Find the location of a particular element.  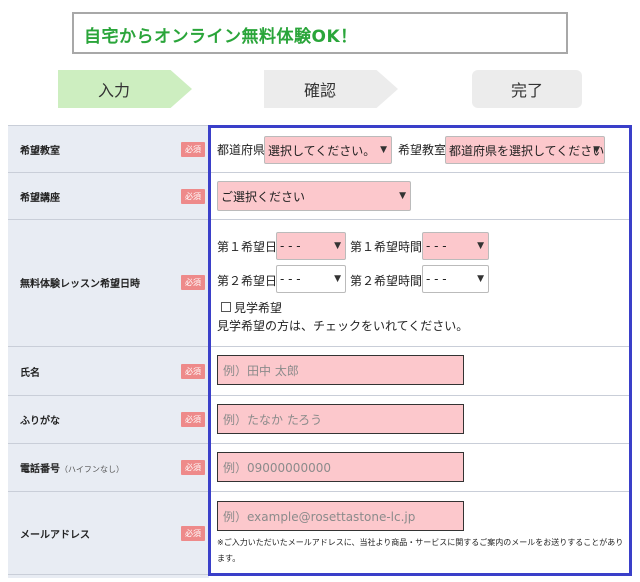

phone-label-text: 電話番号 is located at coordinates (40, 469).